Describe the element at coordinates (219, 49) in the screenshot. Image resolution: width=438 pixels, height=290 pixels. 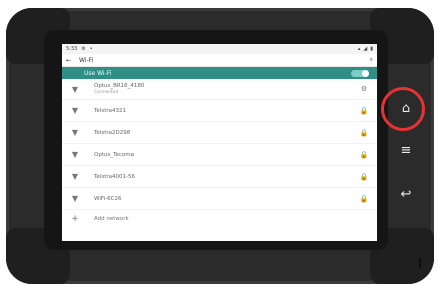
I see `status-bar: 5:33 ⚙ • ▴ ◢ ▮` at that location.